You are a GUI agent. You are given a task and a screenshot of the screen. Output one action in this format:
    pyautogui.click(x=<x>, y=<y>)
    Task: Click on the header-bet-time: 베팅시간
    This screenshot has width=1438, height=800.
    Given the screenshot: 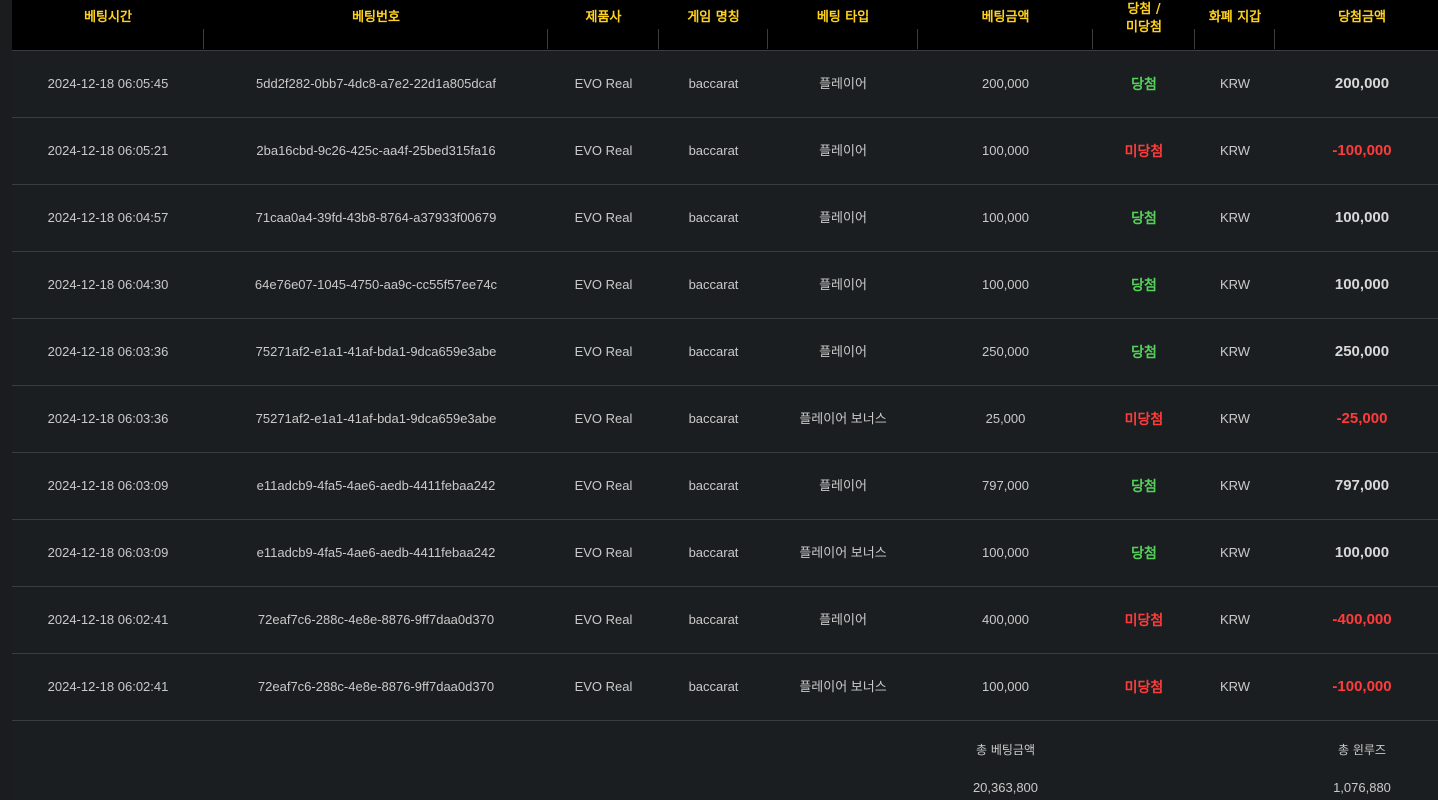 What is the action you would take?
    pyautogui.click(x=108, y=25)
    